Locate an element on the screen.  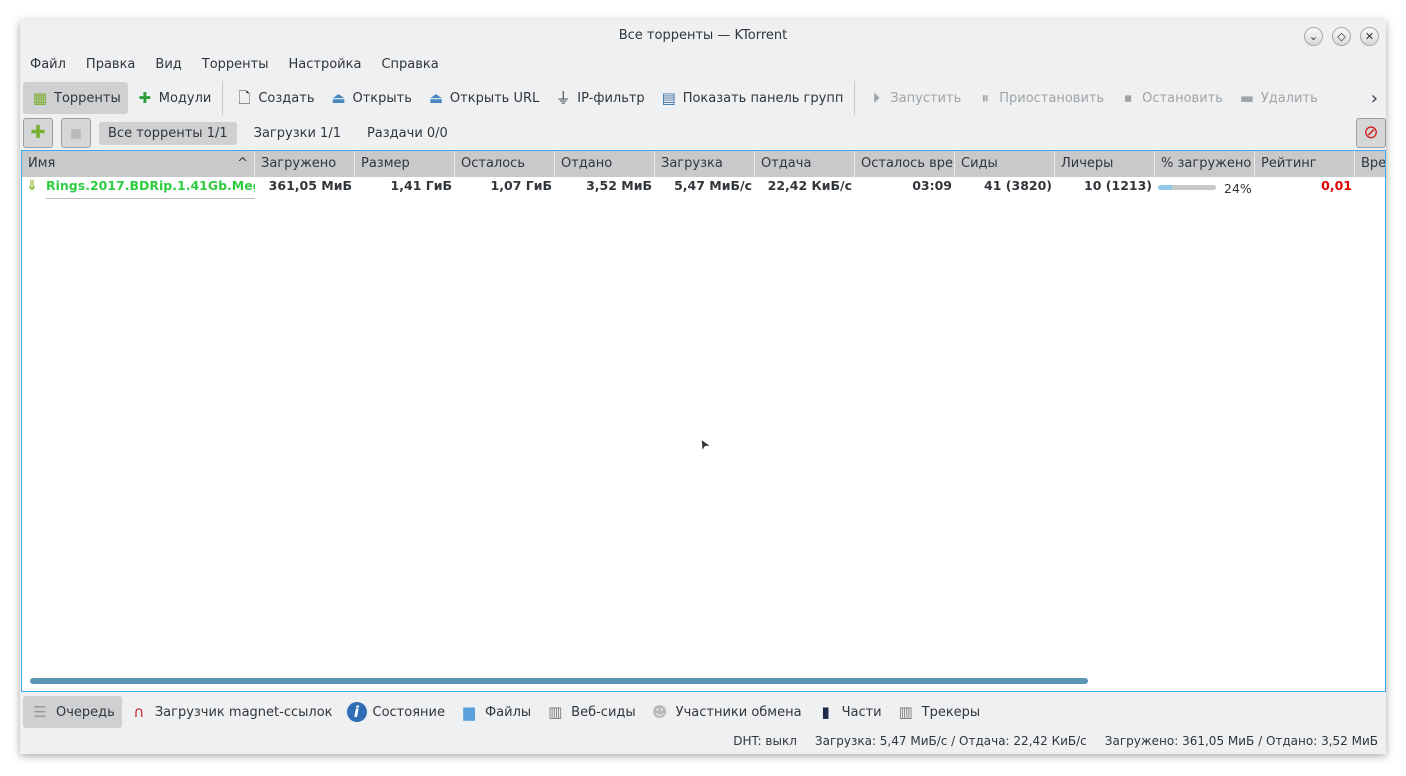
column-time: Вре is located at coordinates (1370, 164).